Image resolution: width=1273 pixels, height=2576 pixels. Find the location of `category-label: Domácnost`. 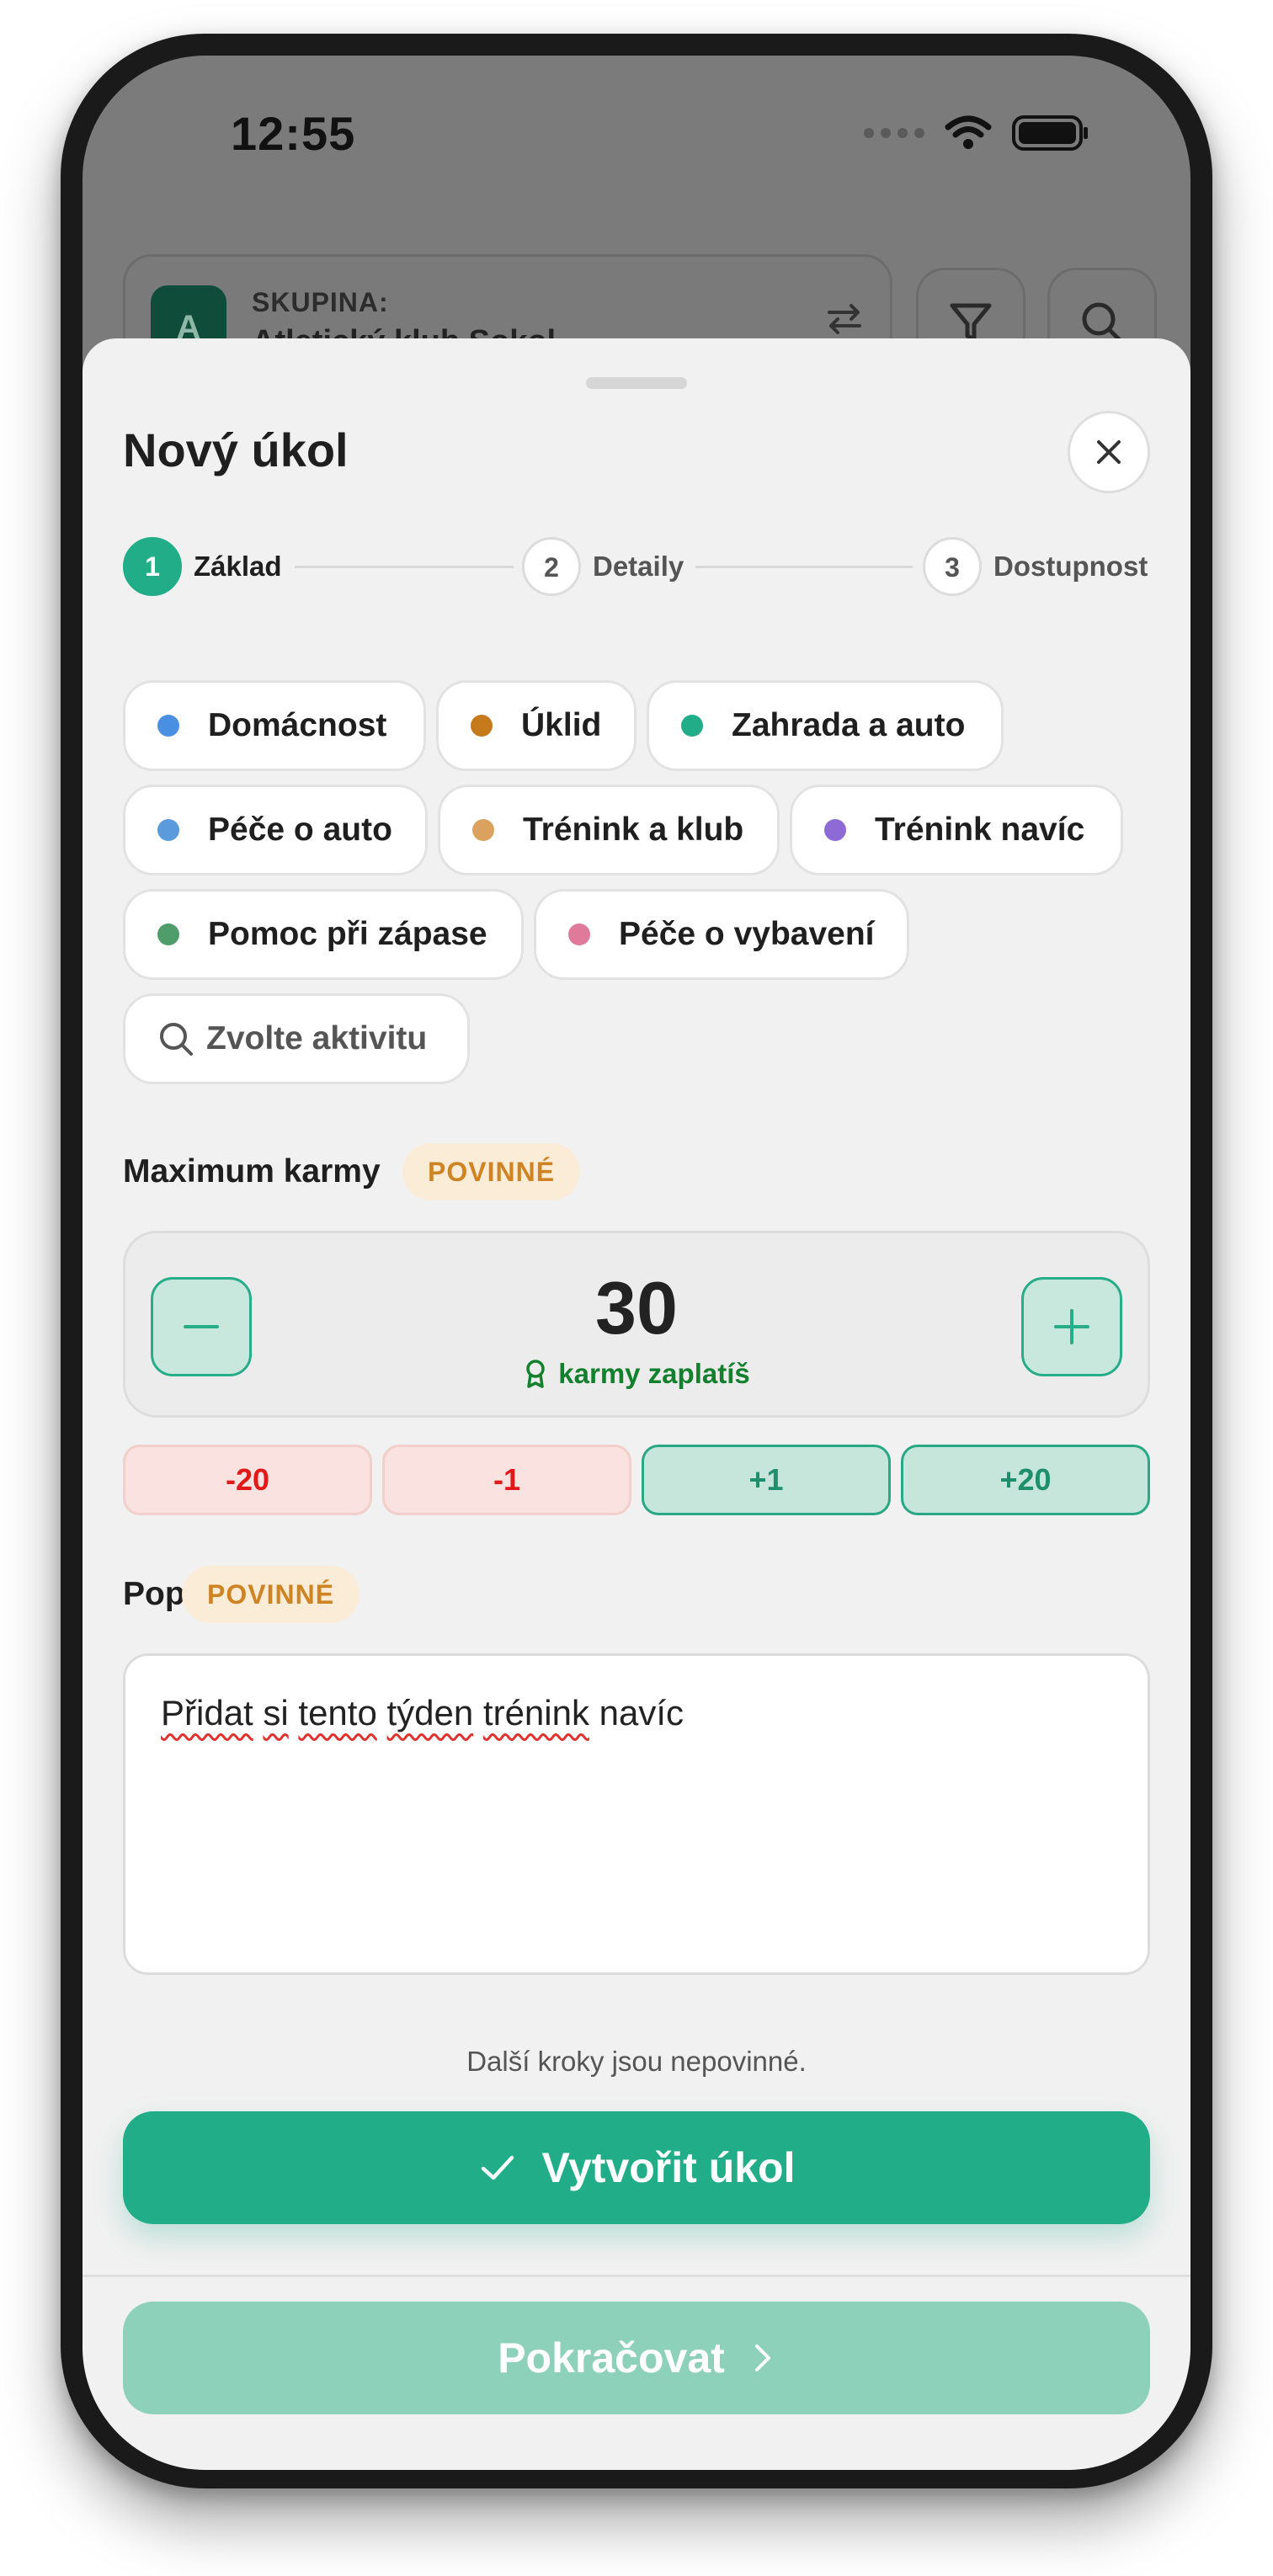

category-label: Domácnost is located at coordinates (297, 725).